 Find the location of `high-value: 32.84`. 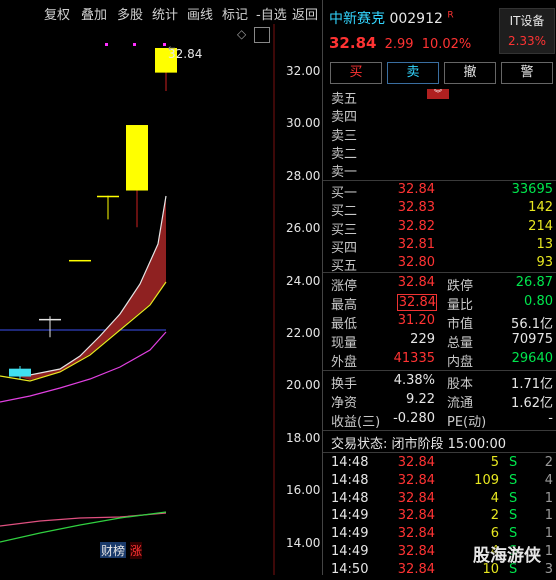

high-value: 32.84 is located at coordinates (417, 302).